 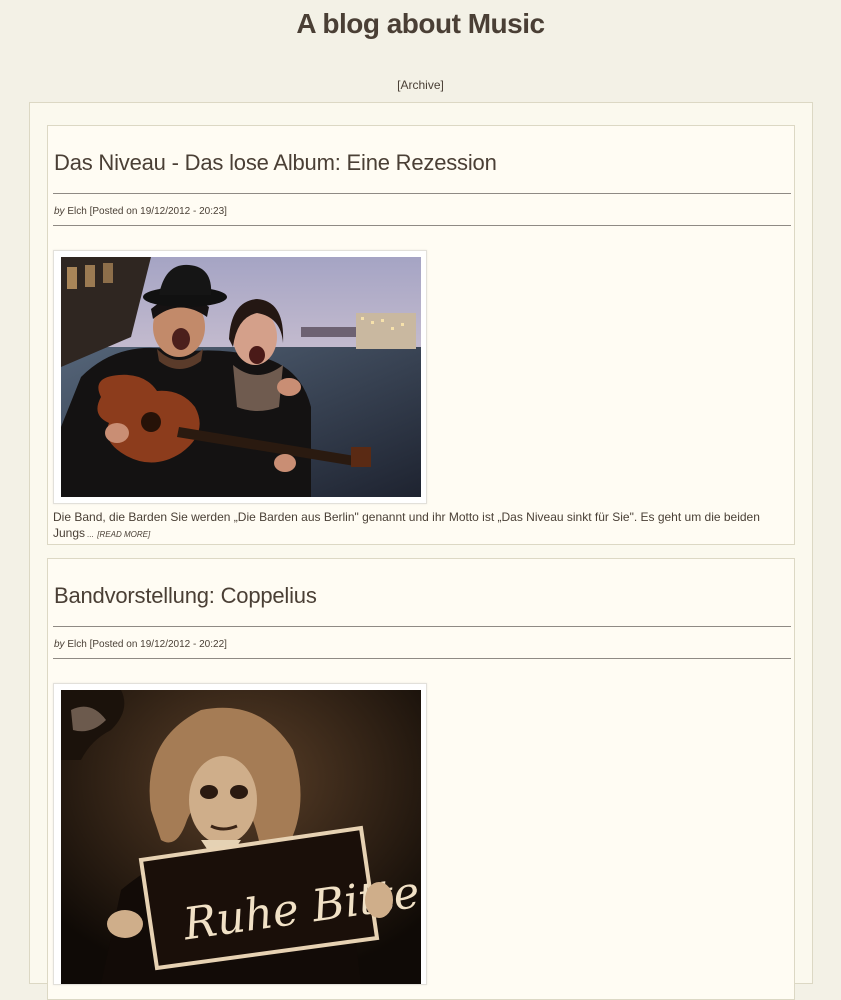 I want to click on coppelius-photo: Ruhe Bitte, so click(x=241, y=837).